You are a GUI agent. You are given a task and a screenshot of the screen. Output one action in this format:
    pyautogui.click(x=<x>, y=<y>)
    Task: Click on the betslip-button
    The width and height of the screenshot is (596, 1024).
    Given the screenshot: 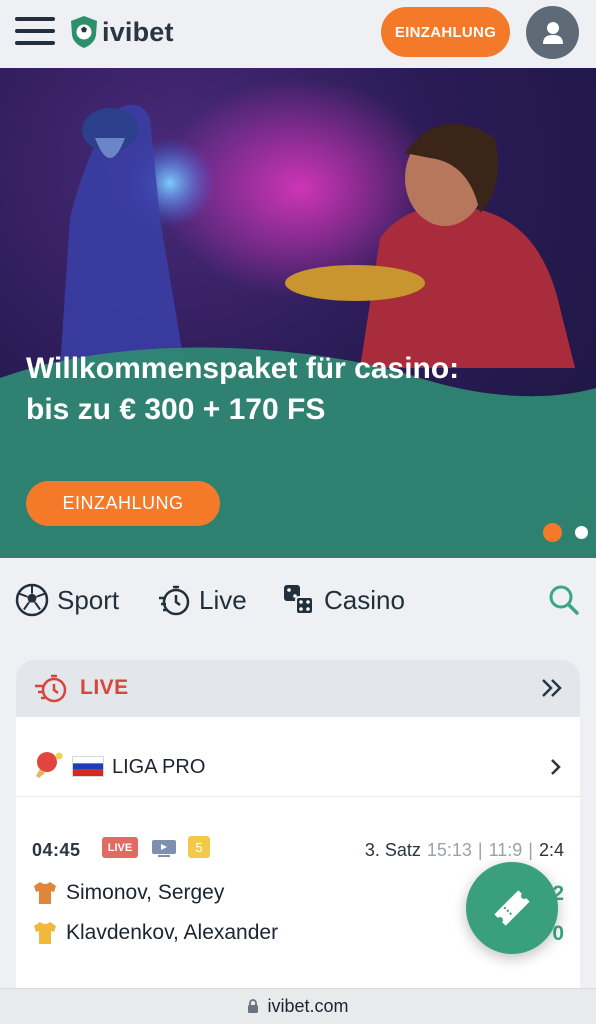 What is the action you would take?
    pyautogui.click(x=512, y=908)
    